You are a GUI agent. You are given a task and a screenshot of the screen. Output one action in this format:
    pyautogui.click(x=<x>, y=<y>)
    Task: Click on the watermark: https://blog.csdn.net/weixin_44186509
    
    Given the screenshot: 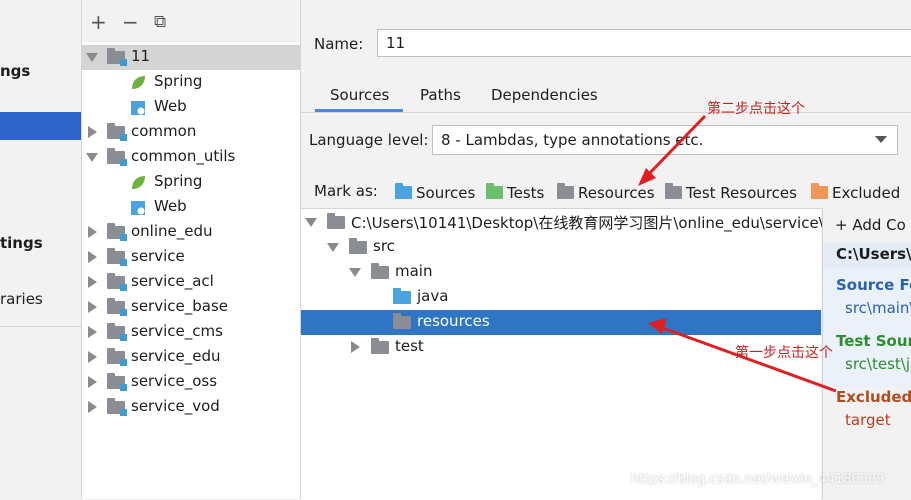 What is the action you would take?
    pyautogui.click(x=758, y=479)
    